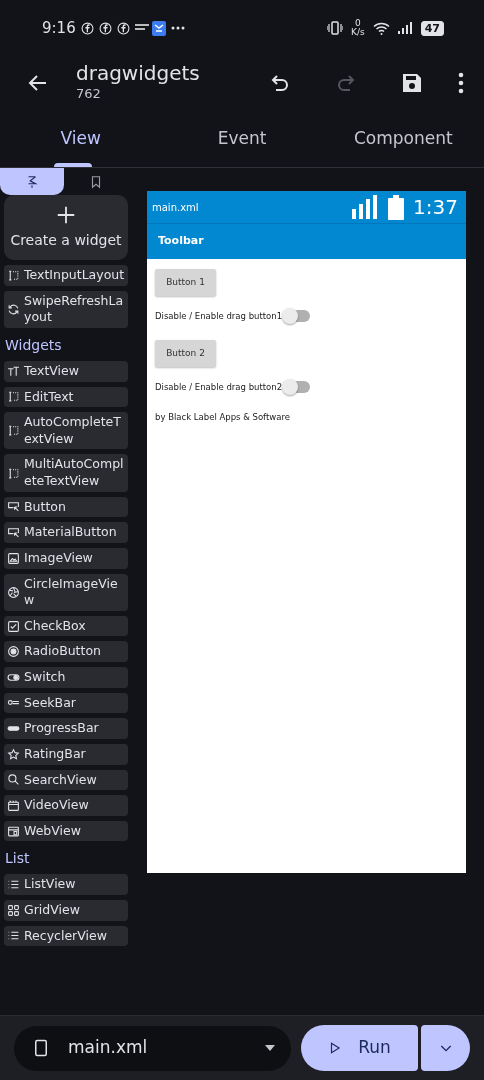 This screenshot has width=484, height=1080. I want to click on radio-icon, so click(13, 652).